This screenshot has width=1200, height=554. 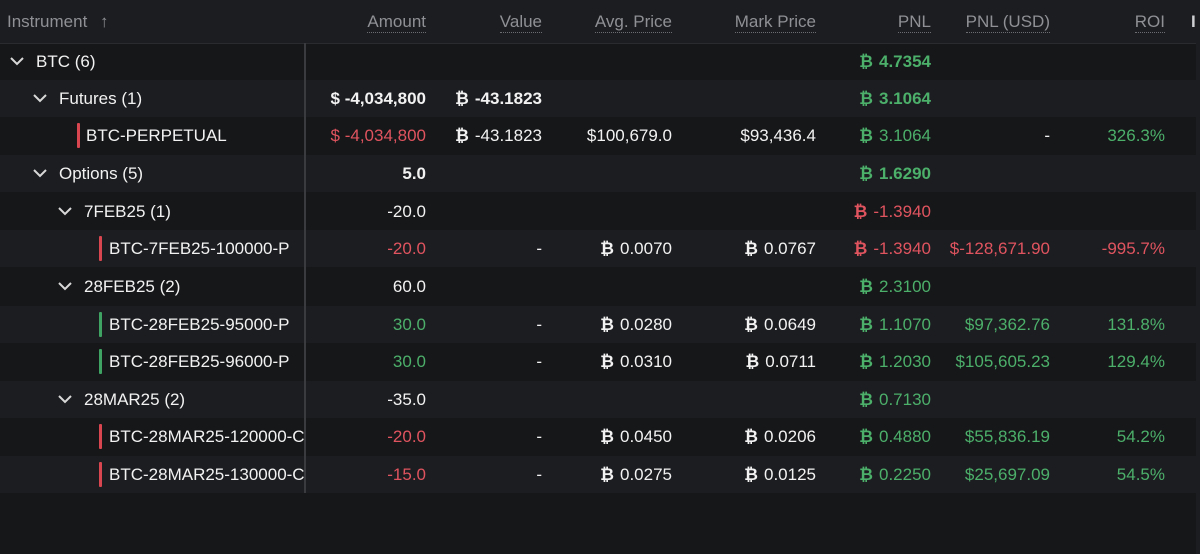 What do you see at coordinates (895, 474) in the screenshot?
I see `pnl-cell: ₿ 0.2250` at bounding box center [895, 474].